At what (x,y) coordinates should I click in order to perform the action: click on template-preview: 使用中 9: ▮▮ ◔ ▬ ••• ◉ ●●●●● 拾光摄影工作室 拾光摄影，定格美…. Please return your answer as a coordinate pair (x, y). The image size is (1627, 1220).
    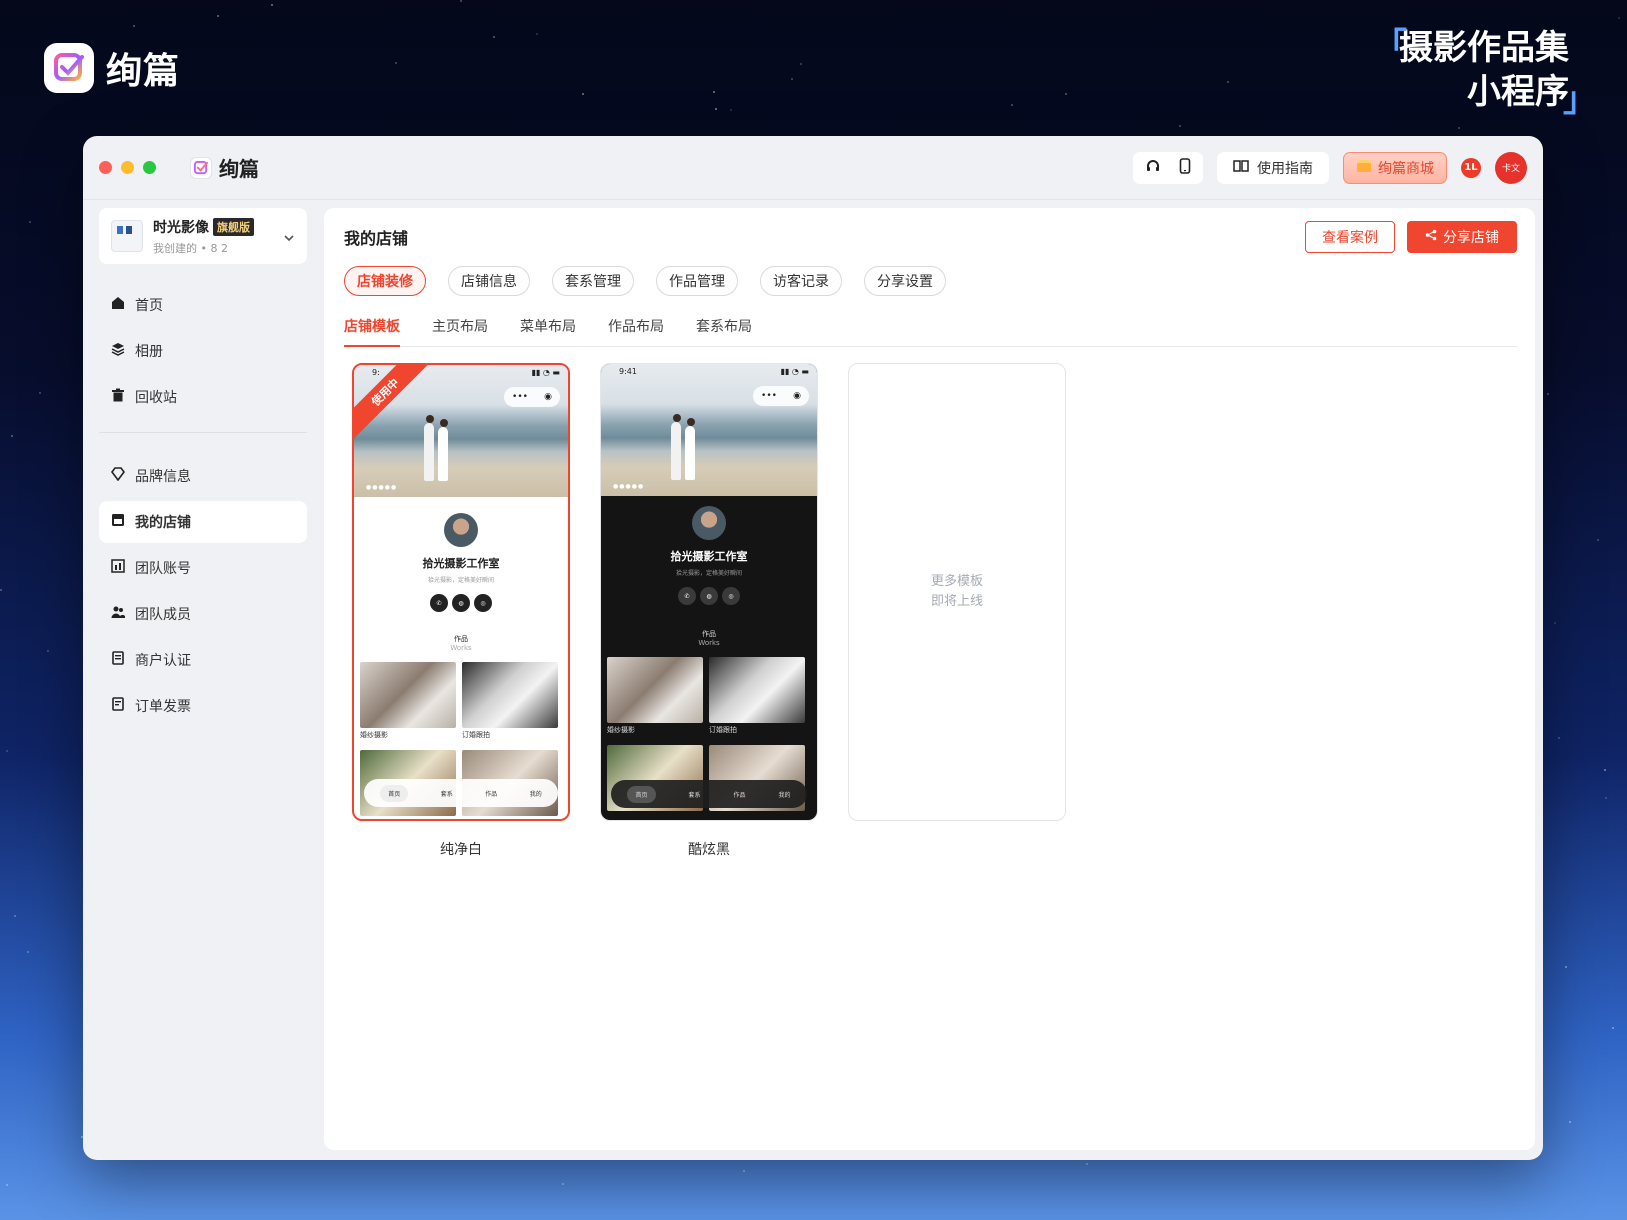
    Looking at the image, I should click on (461, 592).